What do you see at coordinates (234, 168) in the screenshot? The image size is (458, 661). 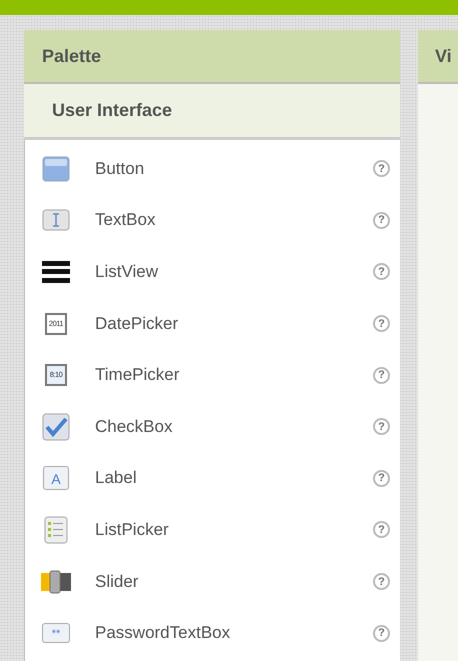 I see `component-label: Button` at bounding box center [234, 168].